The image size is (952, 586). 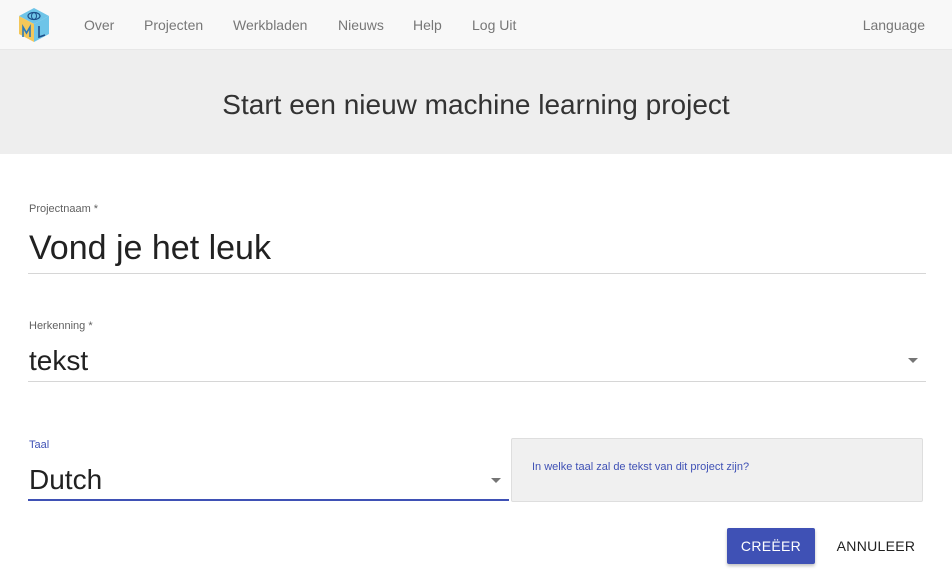 What do you see at coordinates (173, 25) in the screenshot?
I see `nav-item-projecten: Projecten` at bounding box center [173, 25].